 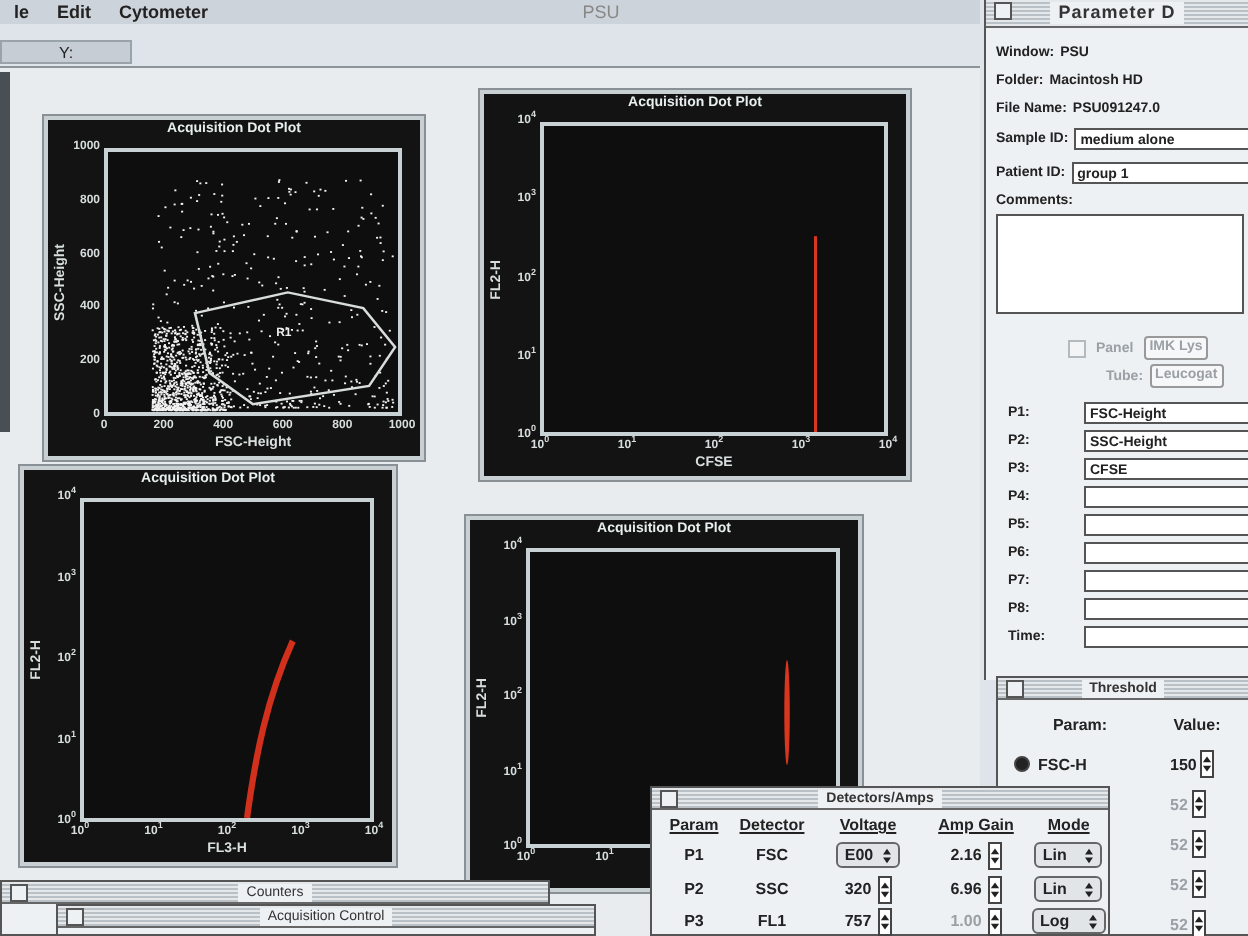 I want to click on column-header: Detector, so click(x=772, y=825).